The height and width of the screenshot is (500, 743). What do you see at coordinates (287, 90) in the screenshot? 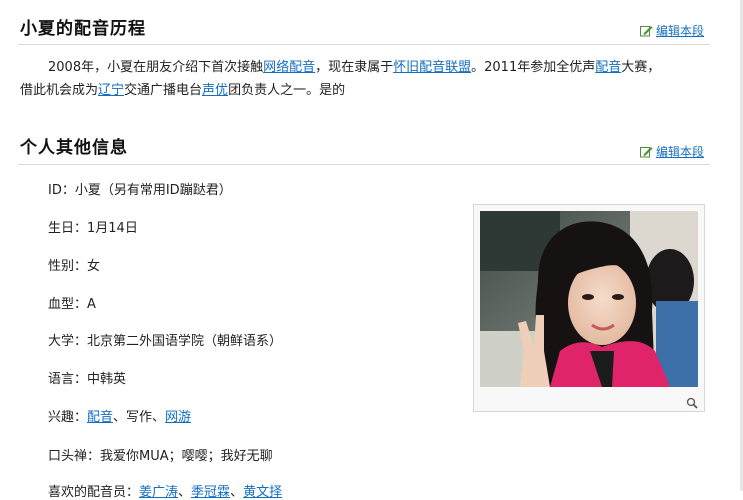
I see `paragraph-text: 团负责人之一。是的` at bounding box center [287, 90].